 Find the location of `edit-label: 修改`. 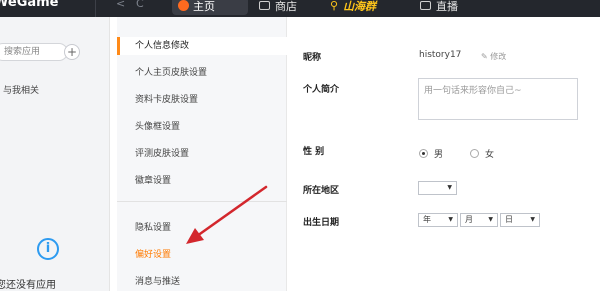

edit-label: 修改 is located at coordinates (498, 56).